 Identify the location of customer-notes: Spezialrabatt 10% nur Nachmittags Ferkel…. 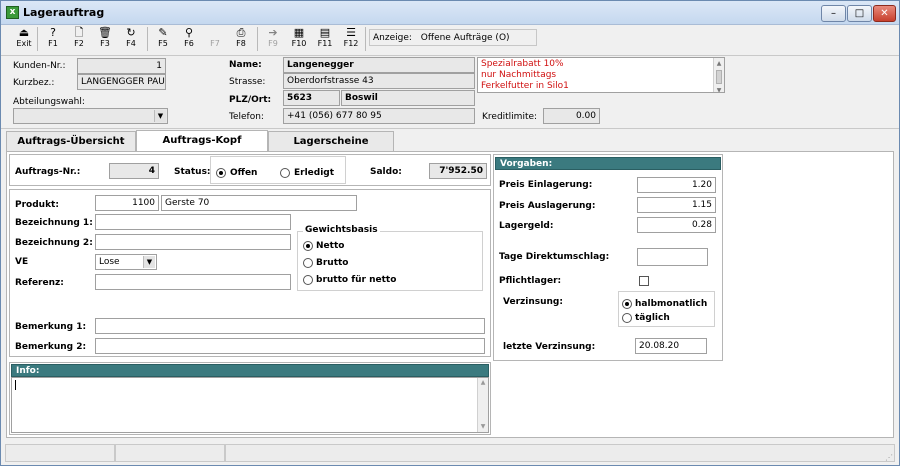
(601, 75).